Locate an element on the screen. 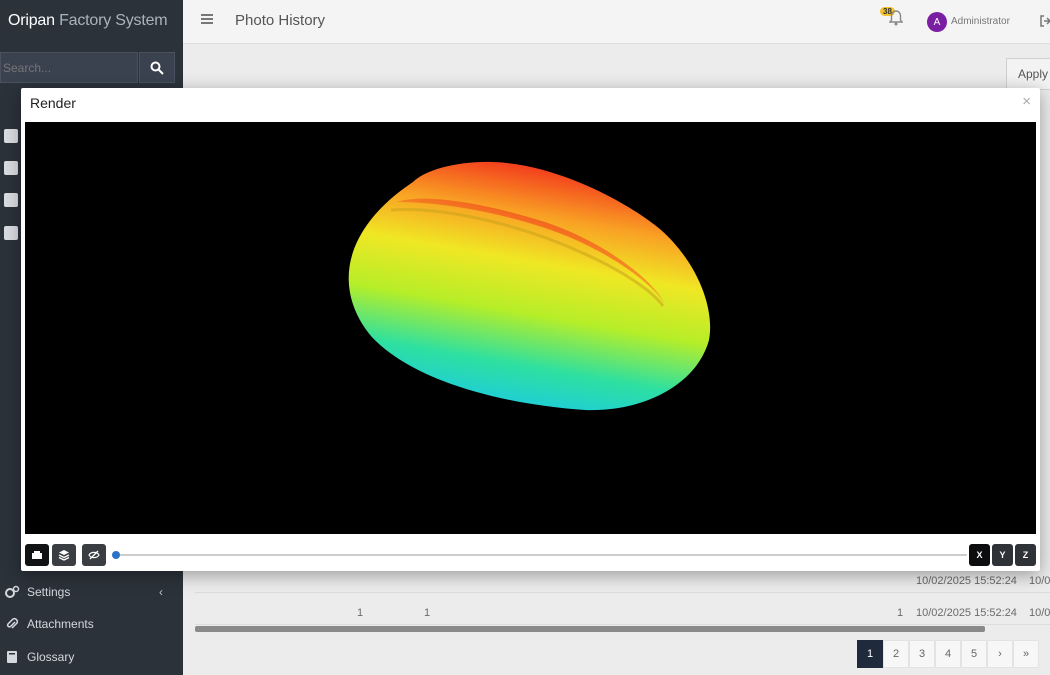  axis-z-button: Z is located at coordinates (1025, 555).